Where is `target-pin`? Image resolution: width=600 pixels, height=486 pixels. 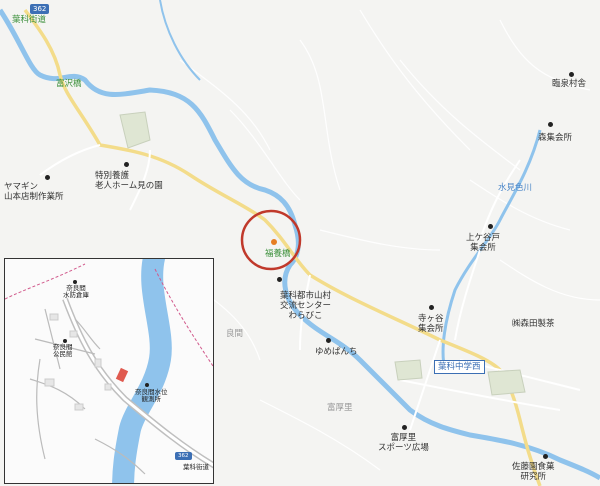
target-pin is located at coordinates (274, 242).